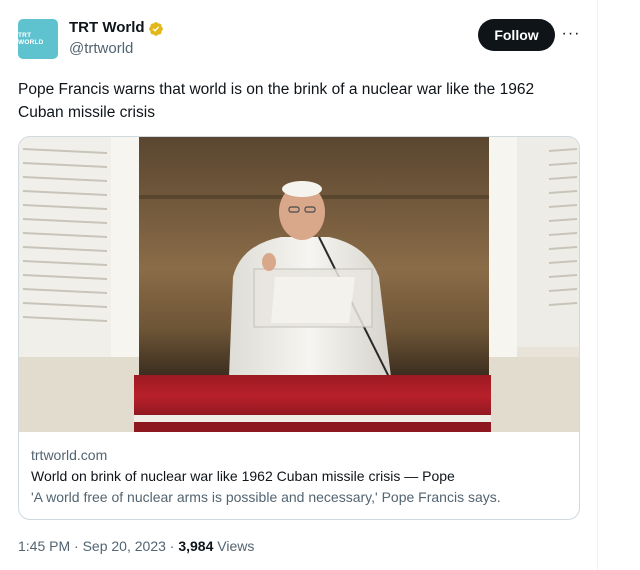 The width and height of the screenshot is (640, 570). Describe the element at coordinates (236, 546) in the screenshot. I see `views-label: Views` at that location.